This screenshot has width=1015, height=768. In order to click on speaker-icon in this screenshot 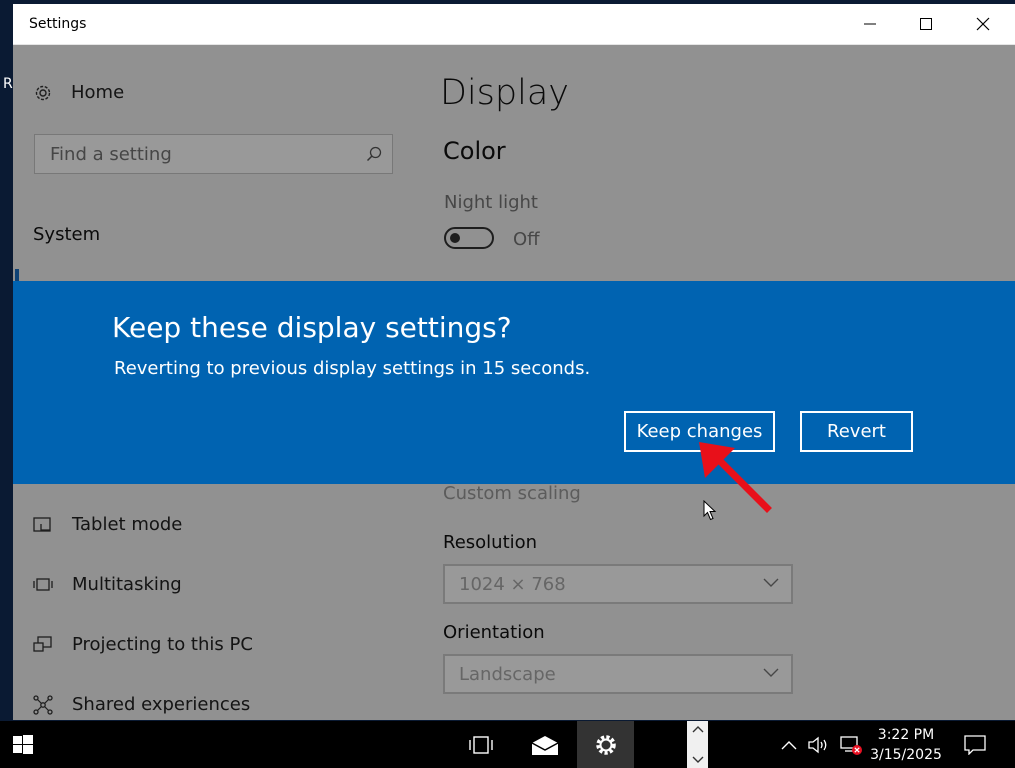, I will do `click(817, 744)`.